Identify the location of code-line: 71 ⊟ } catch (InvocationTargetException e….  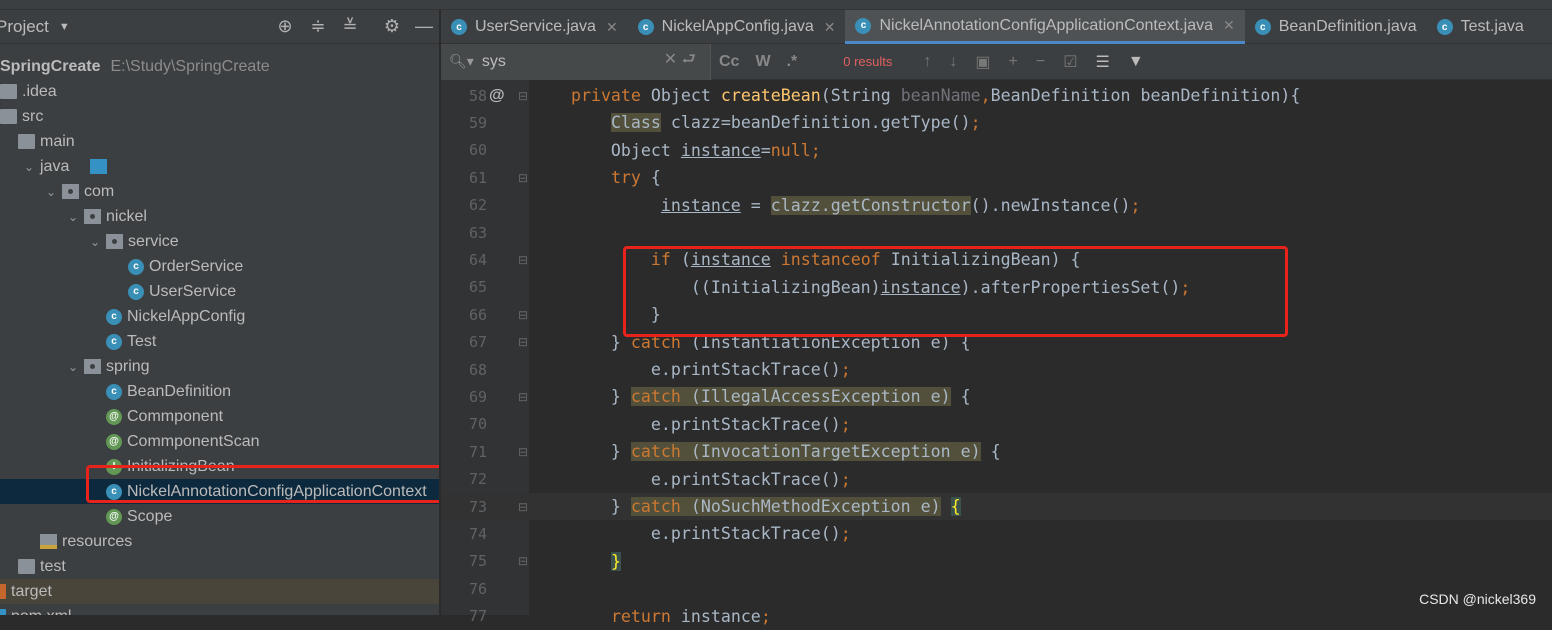
(996, 451).